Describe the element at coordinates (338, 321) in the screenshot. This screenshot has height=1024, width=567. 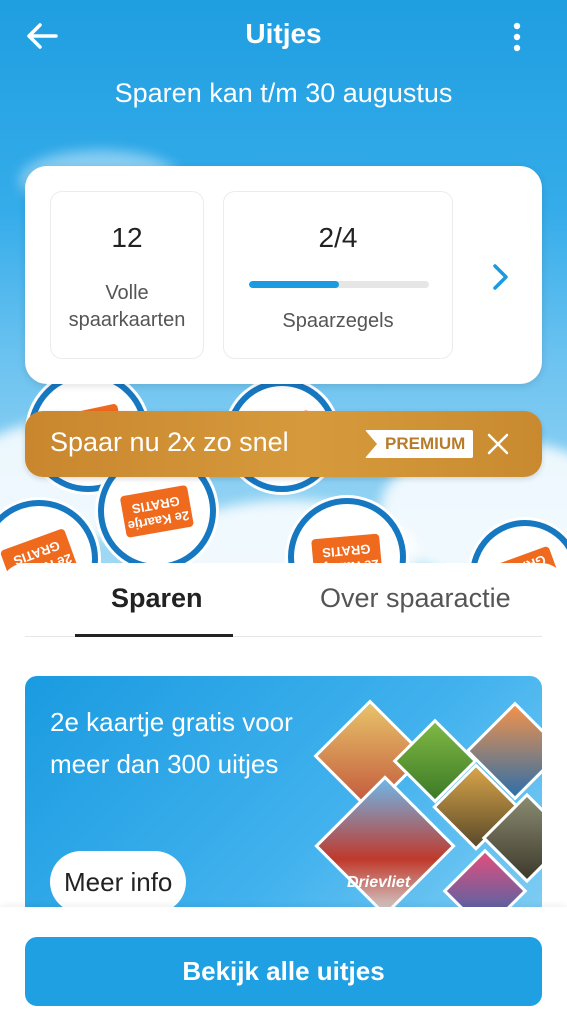
I see `stamps-label: Spaarzegels` at that location.